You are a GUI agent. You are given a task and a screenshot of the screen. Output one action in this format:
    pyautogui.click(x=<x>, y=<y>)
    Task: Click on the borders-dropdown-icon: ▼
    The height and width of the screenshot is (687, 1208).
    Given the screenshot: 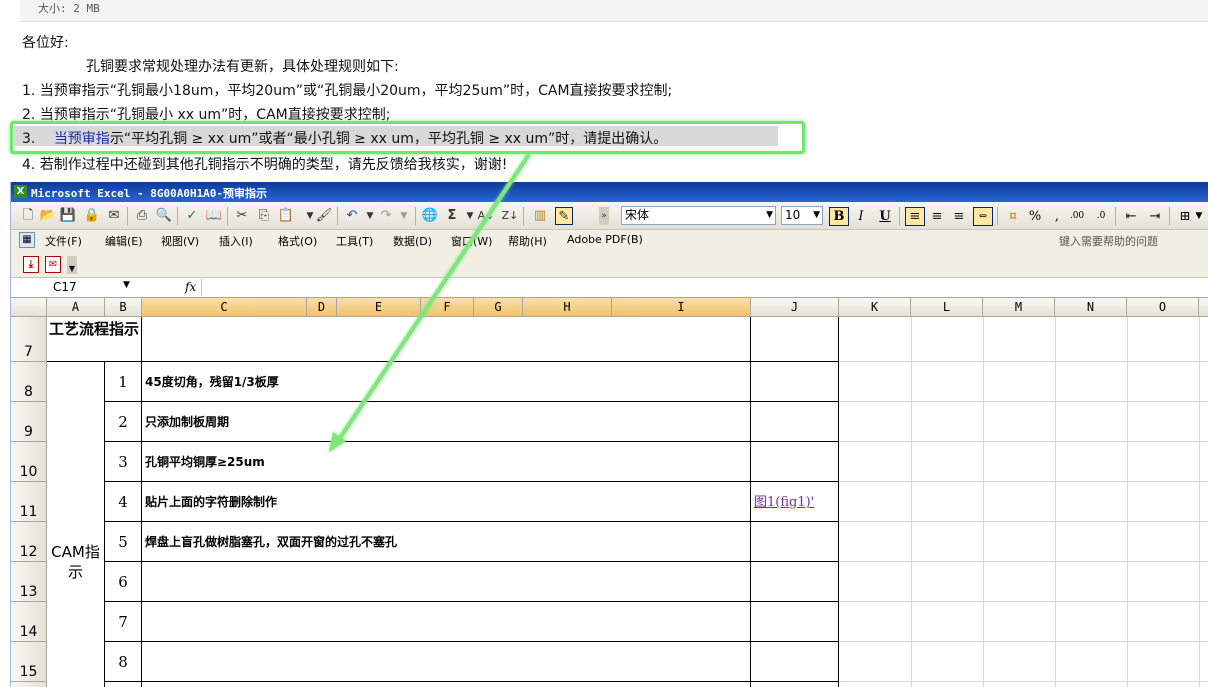 What is the action you would take?
    pyautogui.click(x=1199, y=216)
    